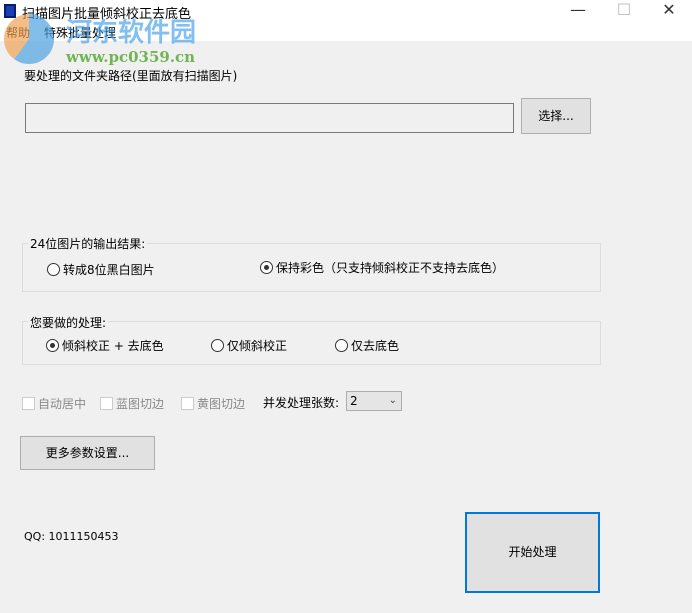  I want to click on output-group-title: 24位图片的输出结果:, so click(88, 243).